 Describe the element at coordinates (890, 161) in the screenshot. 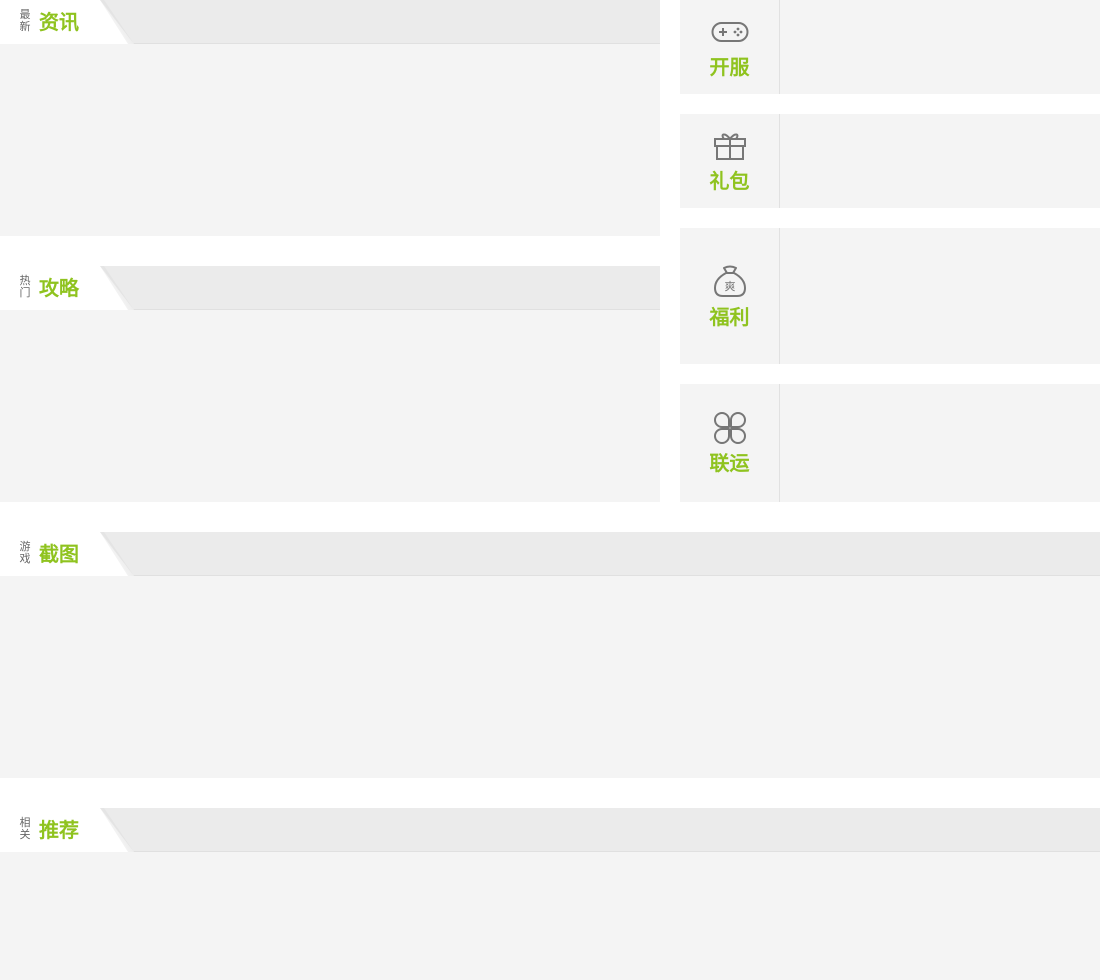

I see `sidebar-item-gift: 礼包` at that location.